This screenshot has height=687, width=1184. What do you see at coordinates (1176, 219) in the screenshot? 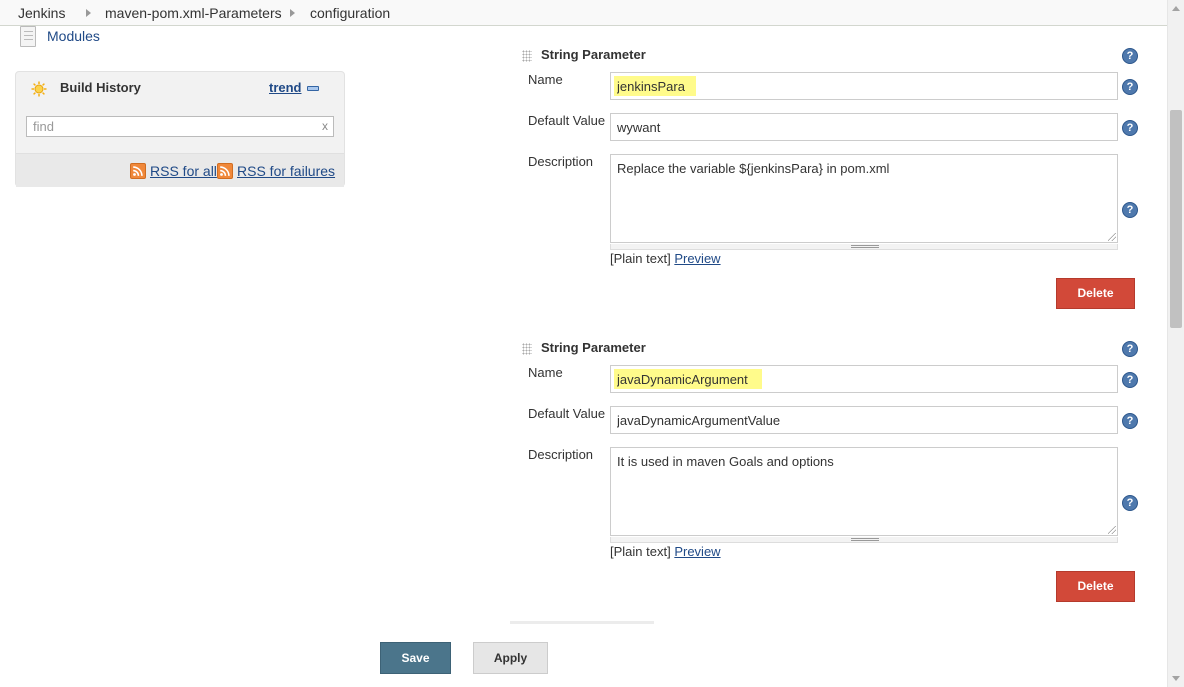
I see `scroll-thumb` at bounding box center [1176, 219].